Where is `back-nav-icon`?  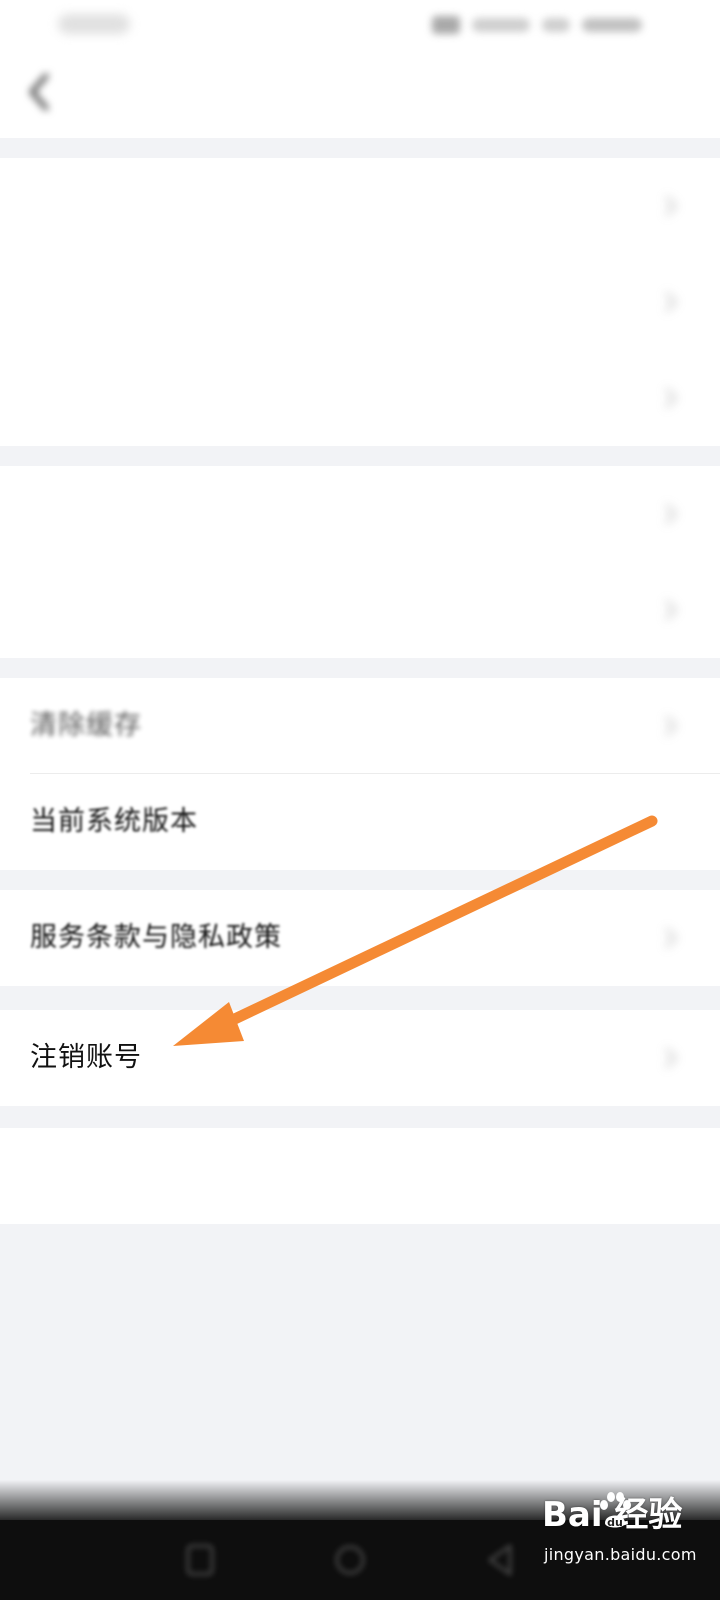
back-nav-icon is located at coordinates (500, 1560).